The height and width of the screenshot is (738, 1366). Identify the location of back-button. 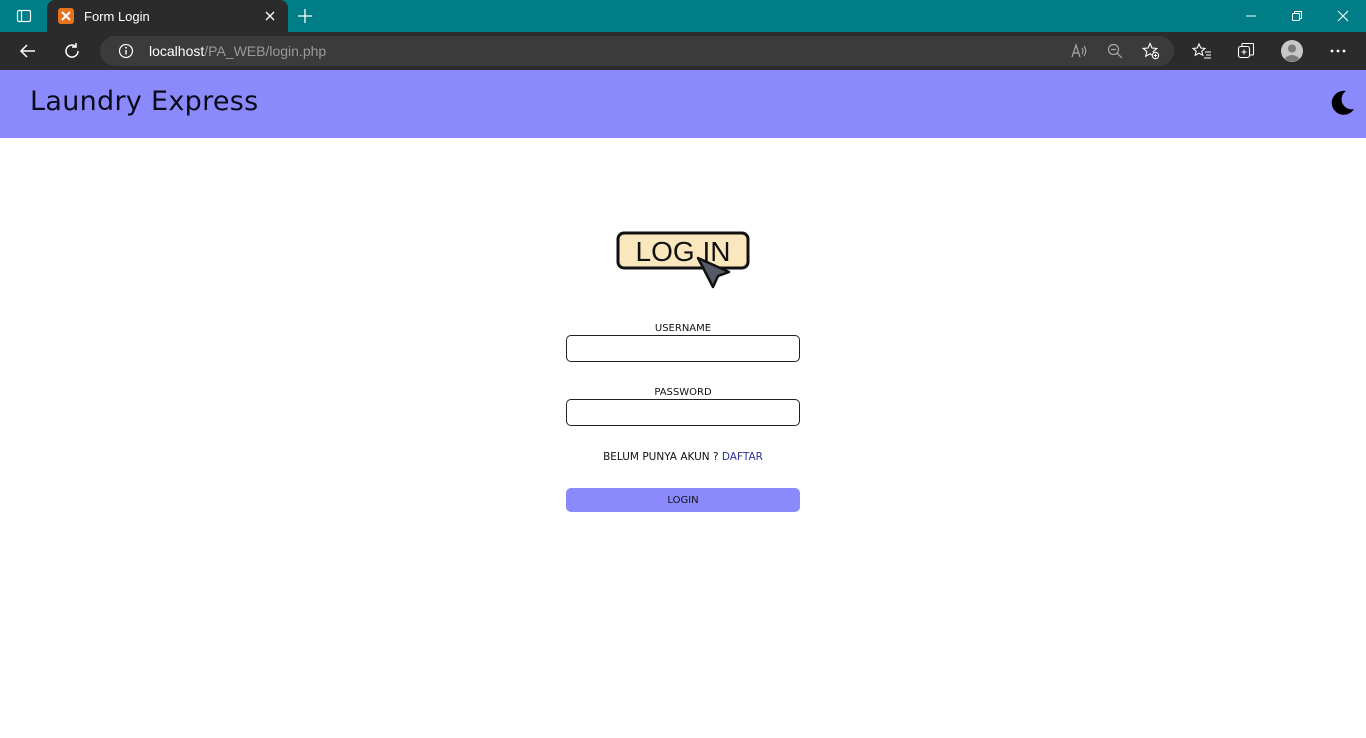
(28, 51).